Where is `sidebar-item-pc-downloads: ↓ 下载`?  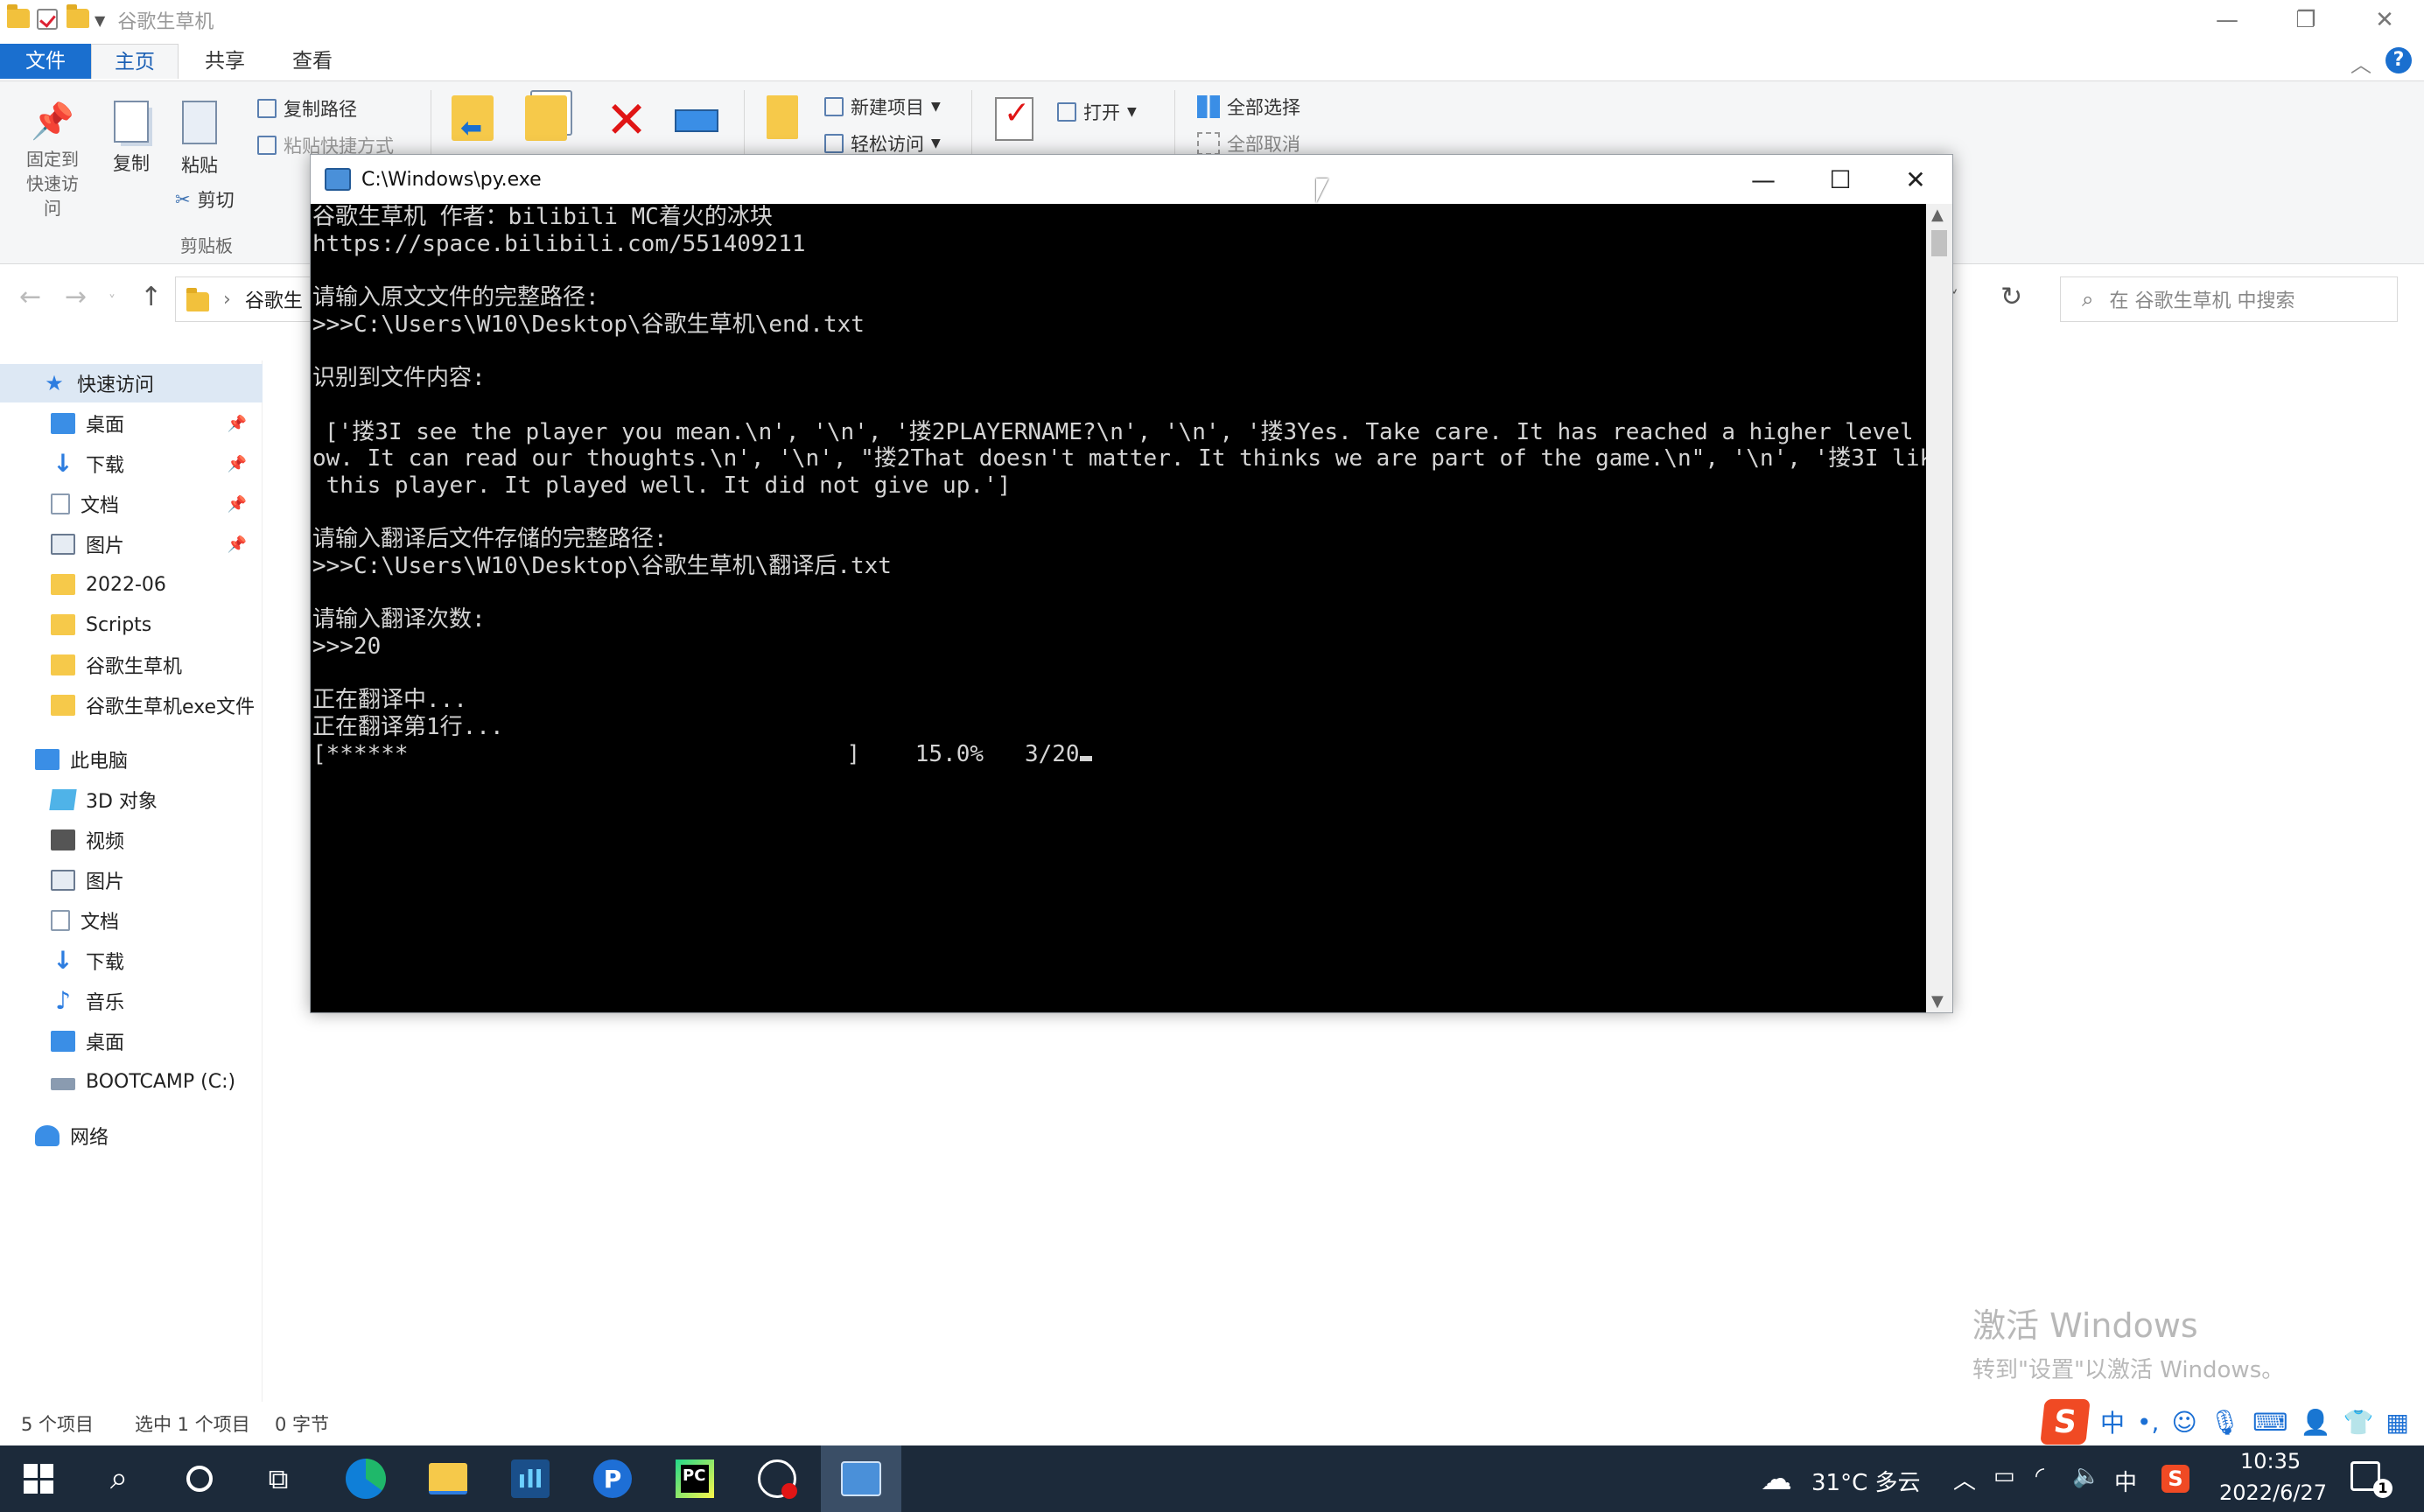
sidebar-item-pc-downloads: ↓ 下载 is located at coordinates (131, 961).